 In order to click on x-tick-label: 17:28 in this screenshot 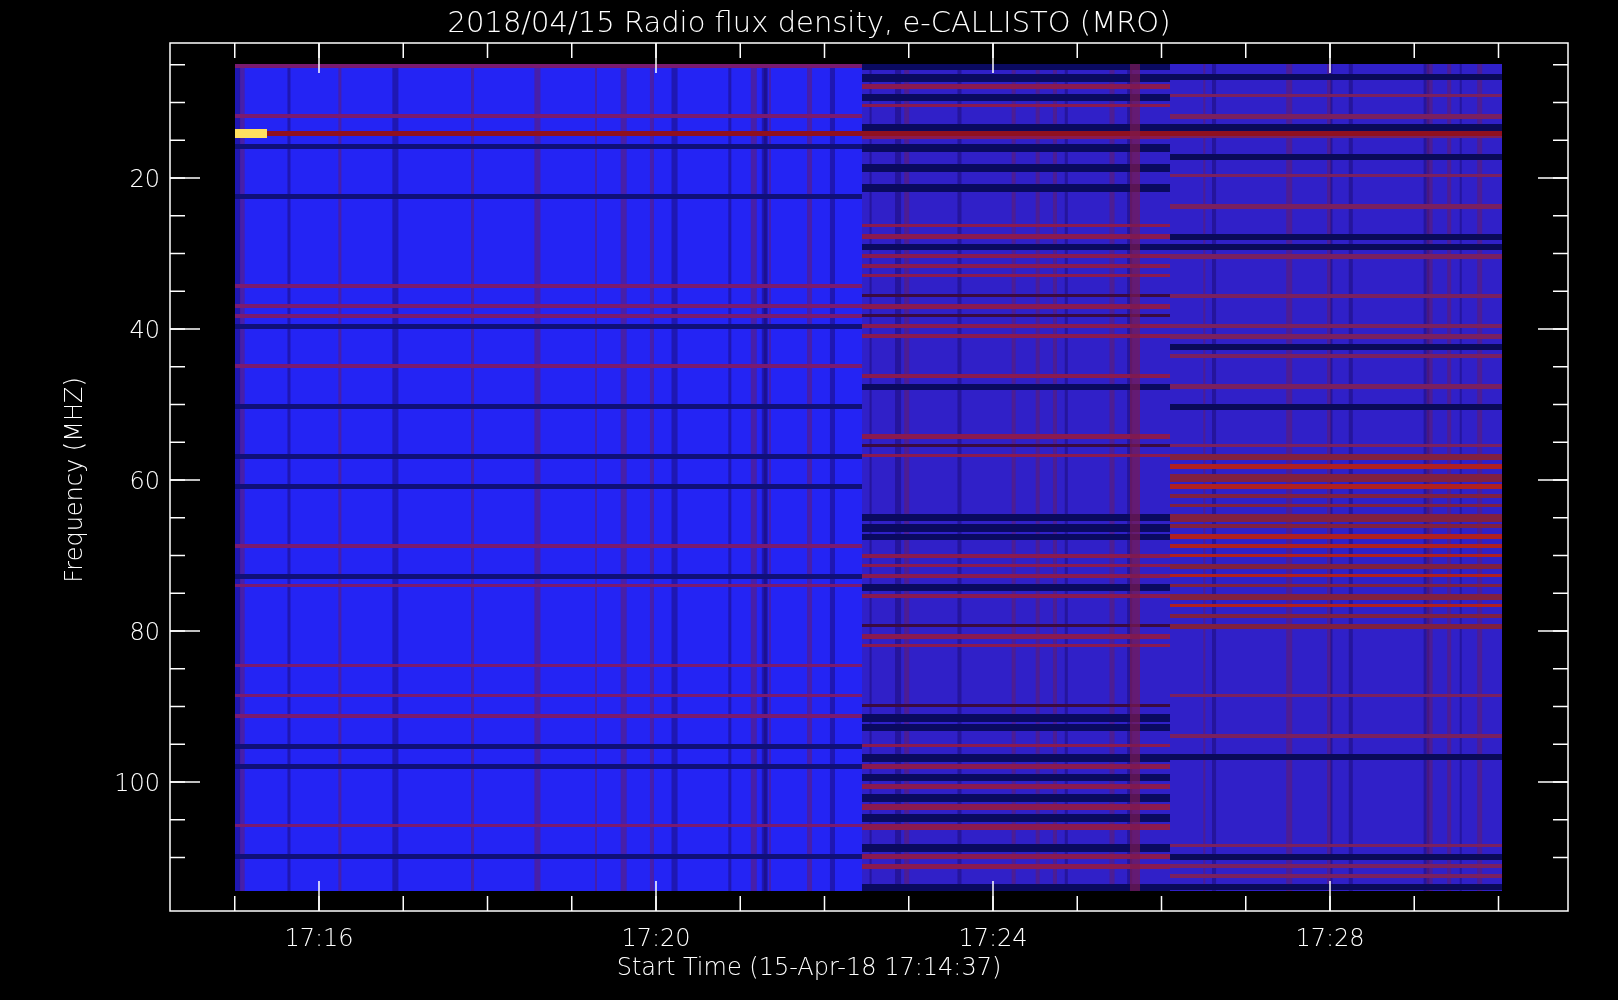, I will do `click(1330, 938)`.